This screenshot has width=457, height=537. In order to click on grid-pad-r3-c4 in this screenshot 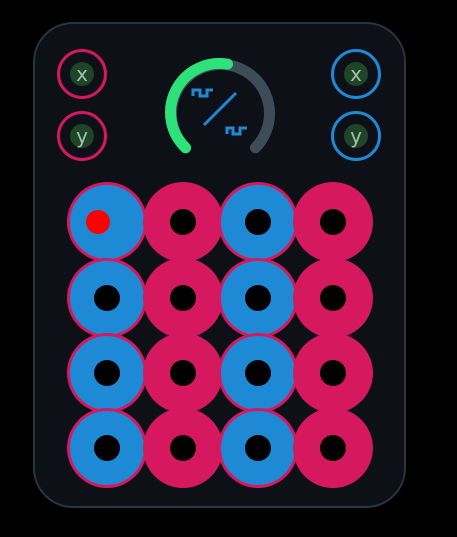, I will do `click(333, 373)`.